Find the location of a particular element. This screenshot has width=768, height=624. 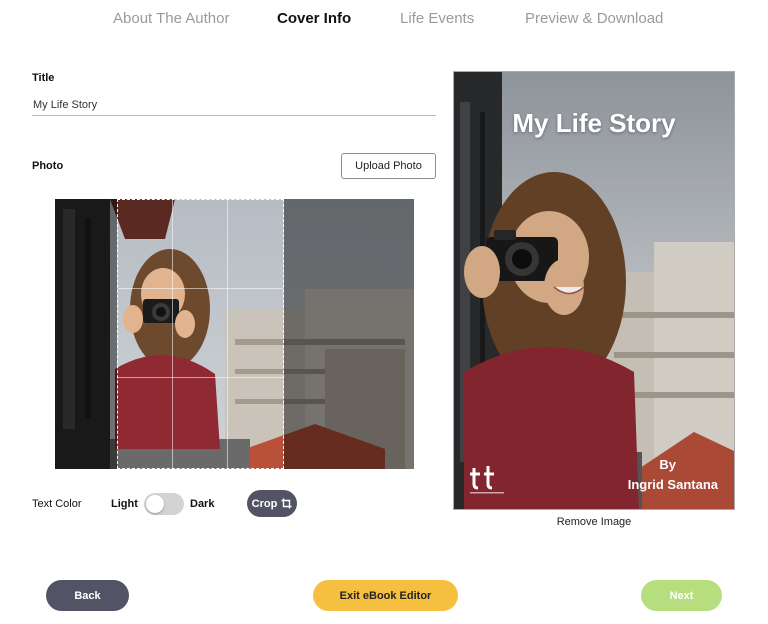

remove-image-link: Remove Image is located at coordinates (594, 522).